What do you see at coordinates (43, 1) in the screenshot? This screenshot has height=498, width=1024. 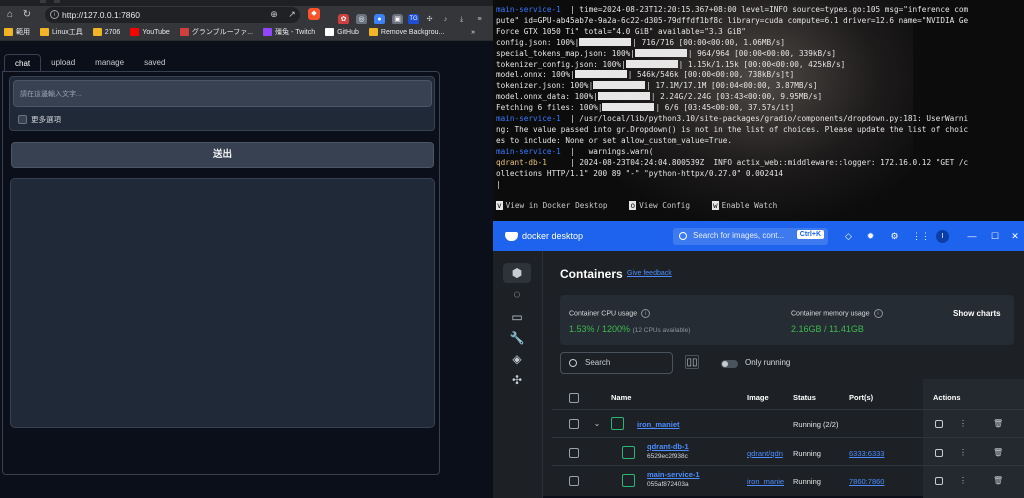 I see `tab-marker` at bounding box center [43, 1].